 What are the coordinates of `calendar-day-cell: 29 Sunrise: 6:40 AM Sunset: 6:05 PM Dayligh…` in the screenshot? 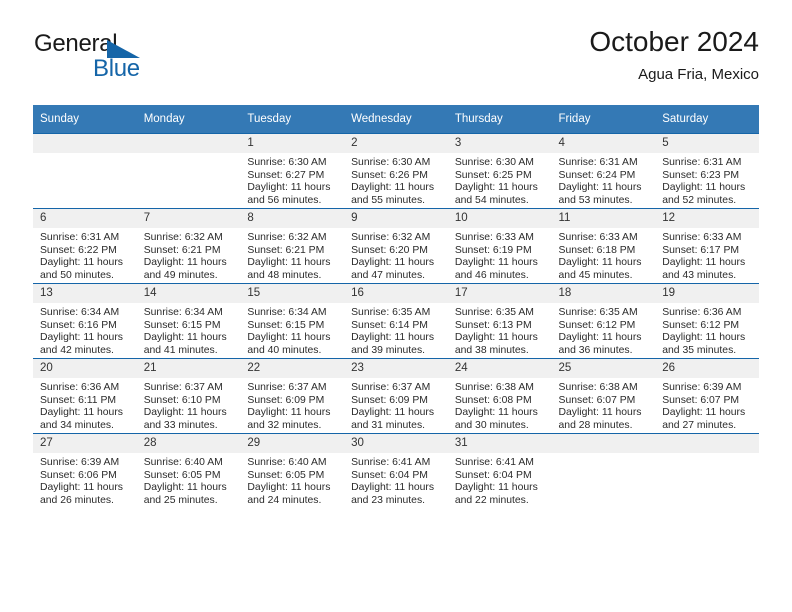 It's located at (292, 470).